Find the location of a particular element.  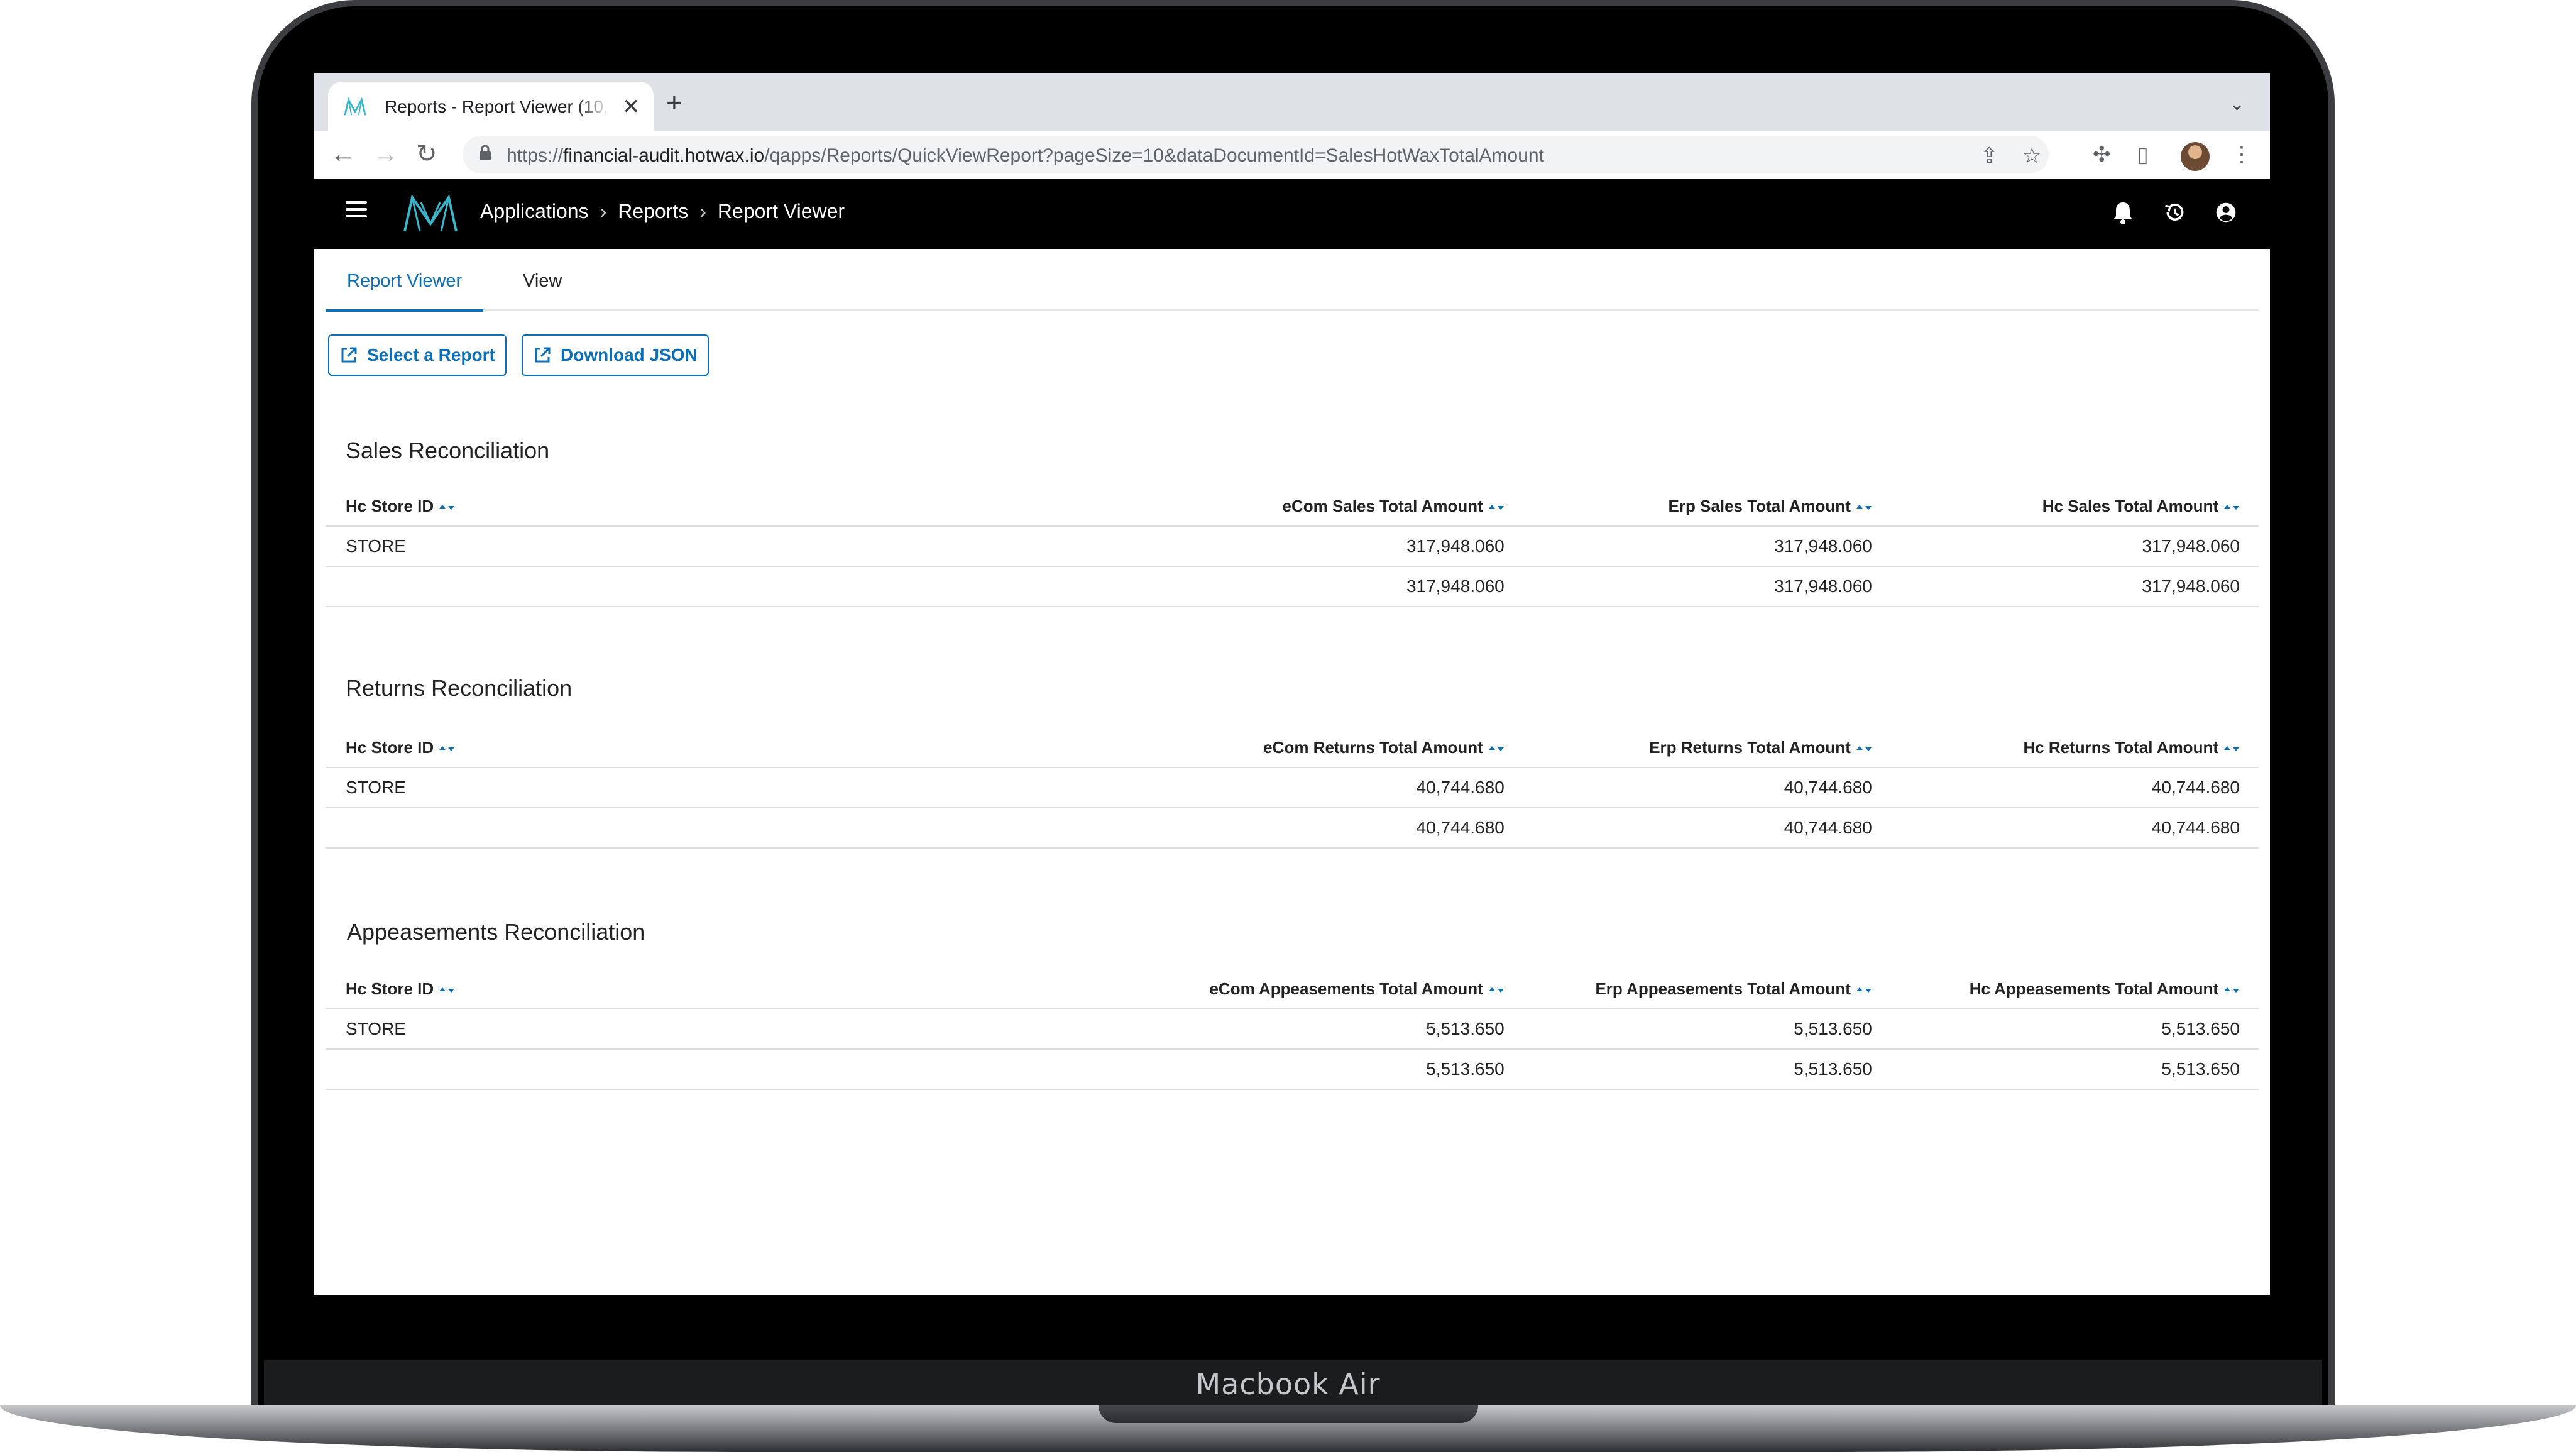

column-header: Hc Returns Total Amount is located at coordinates (2074, 748).